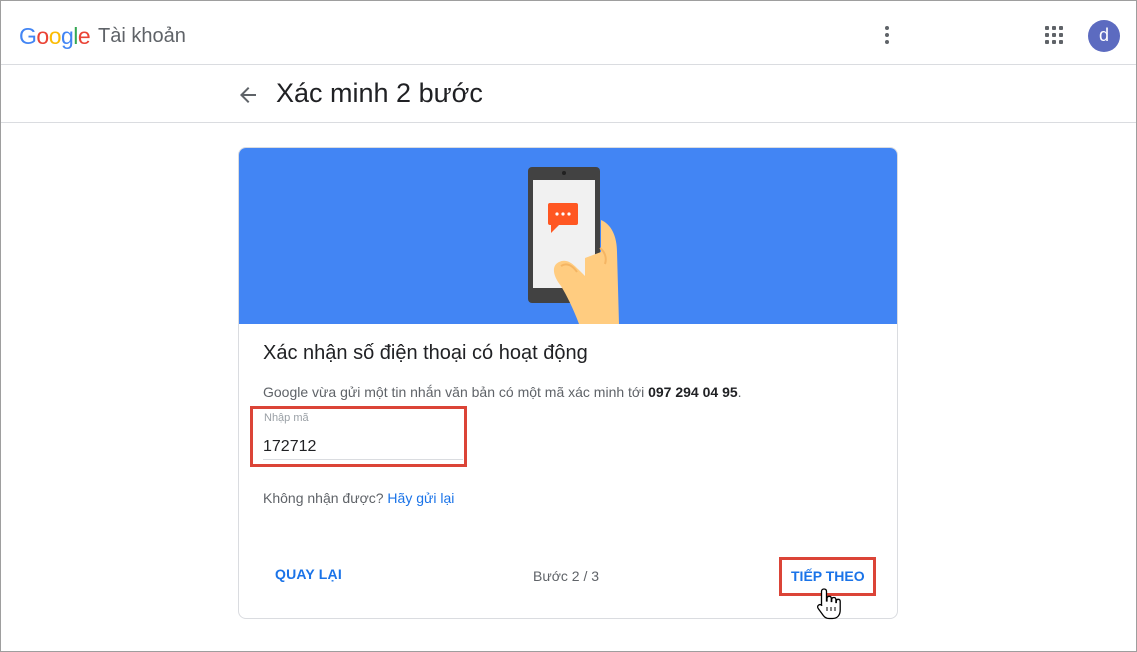  What do you see at coordinates (568, 94) in the screenshot?
I see `page-header: Xác minh 2 bước` at bounding box center [568, 94].